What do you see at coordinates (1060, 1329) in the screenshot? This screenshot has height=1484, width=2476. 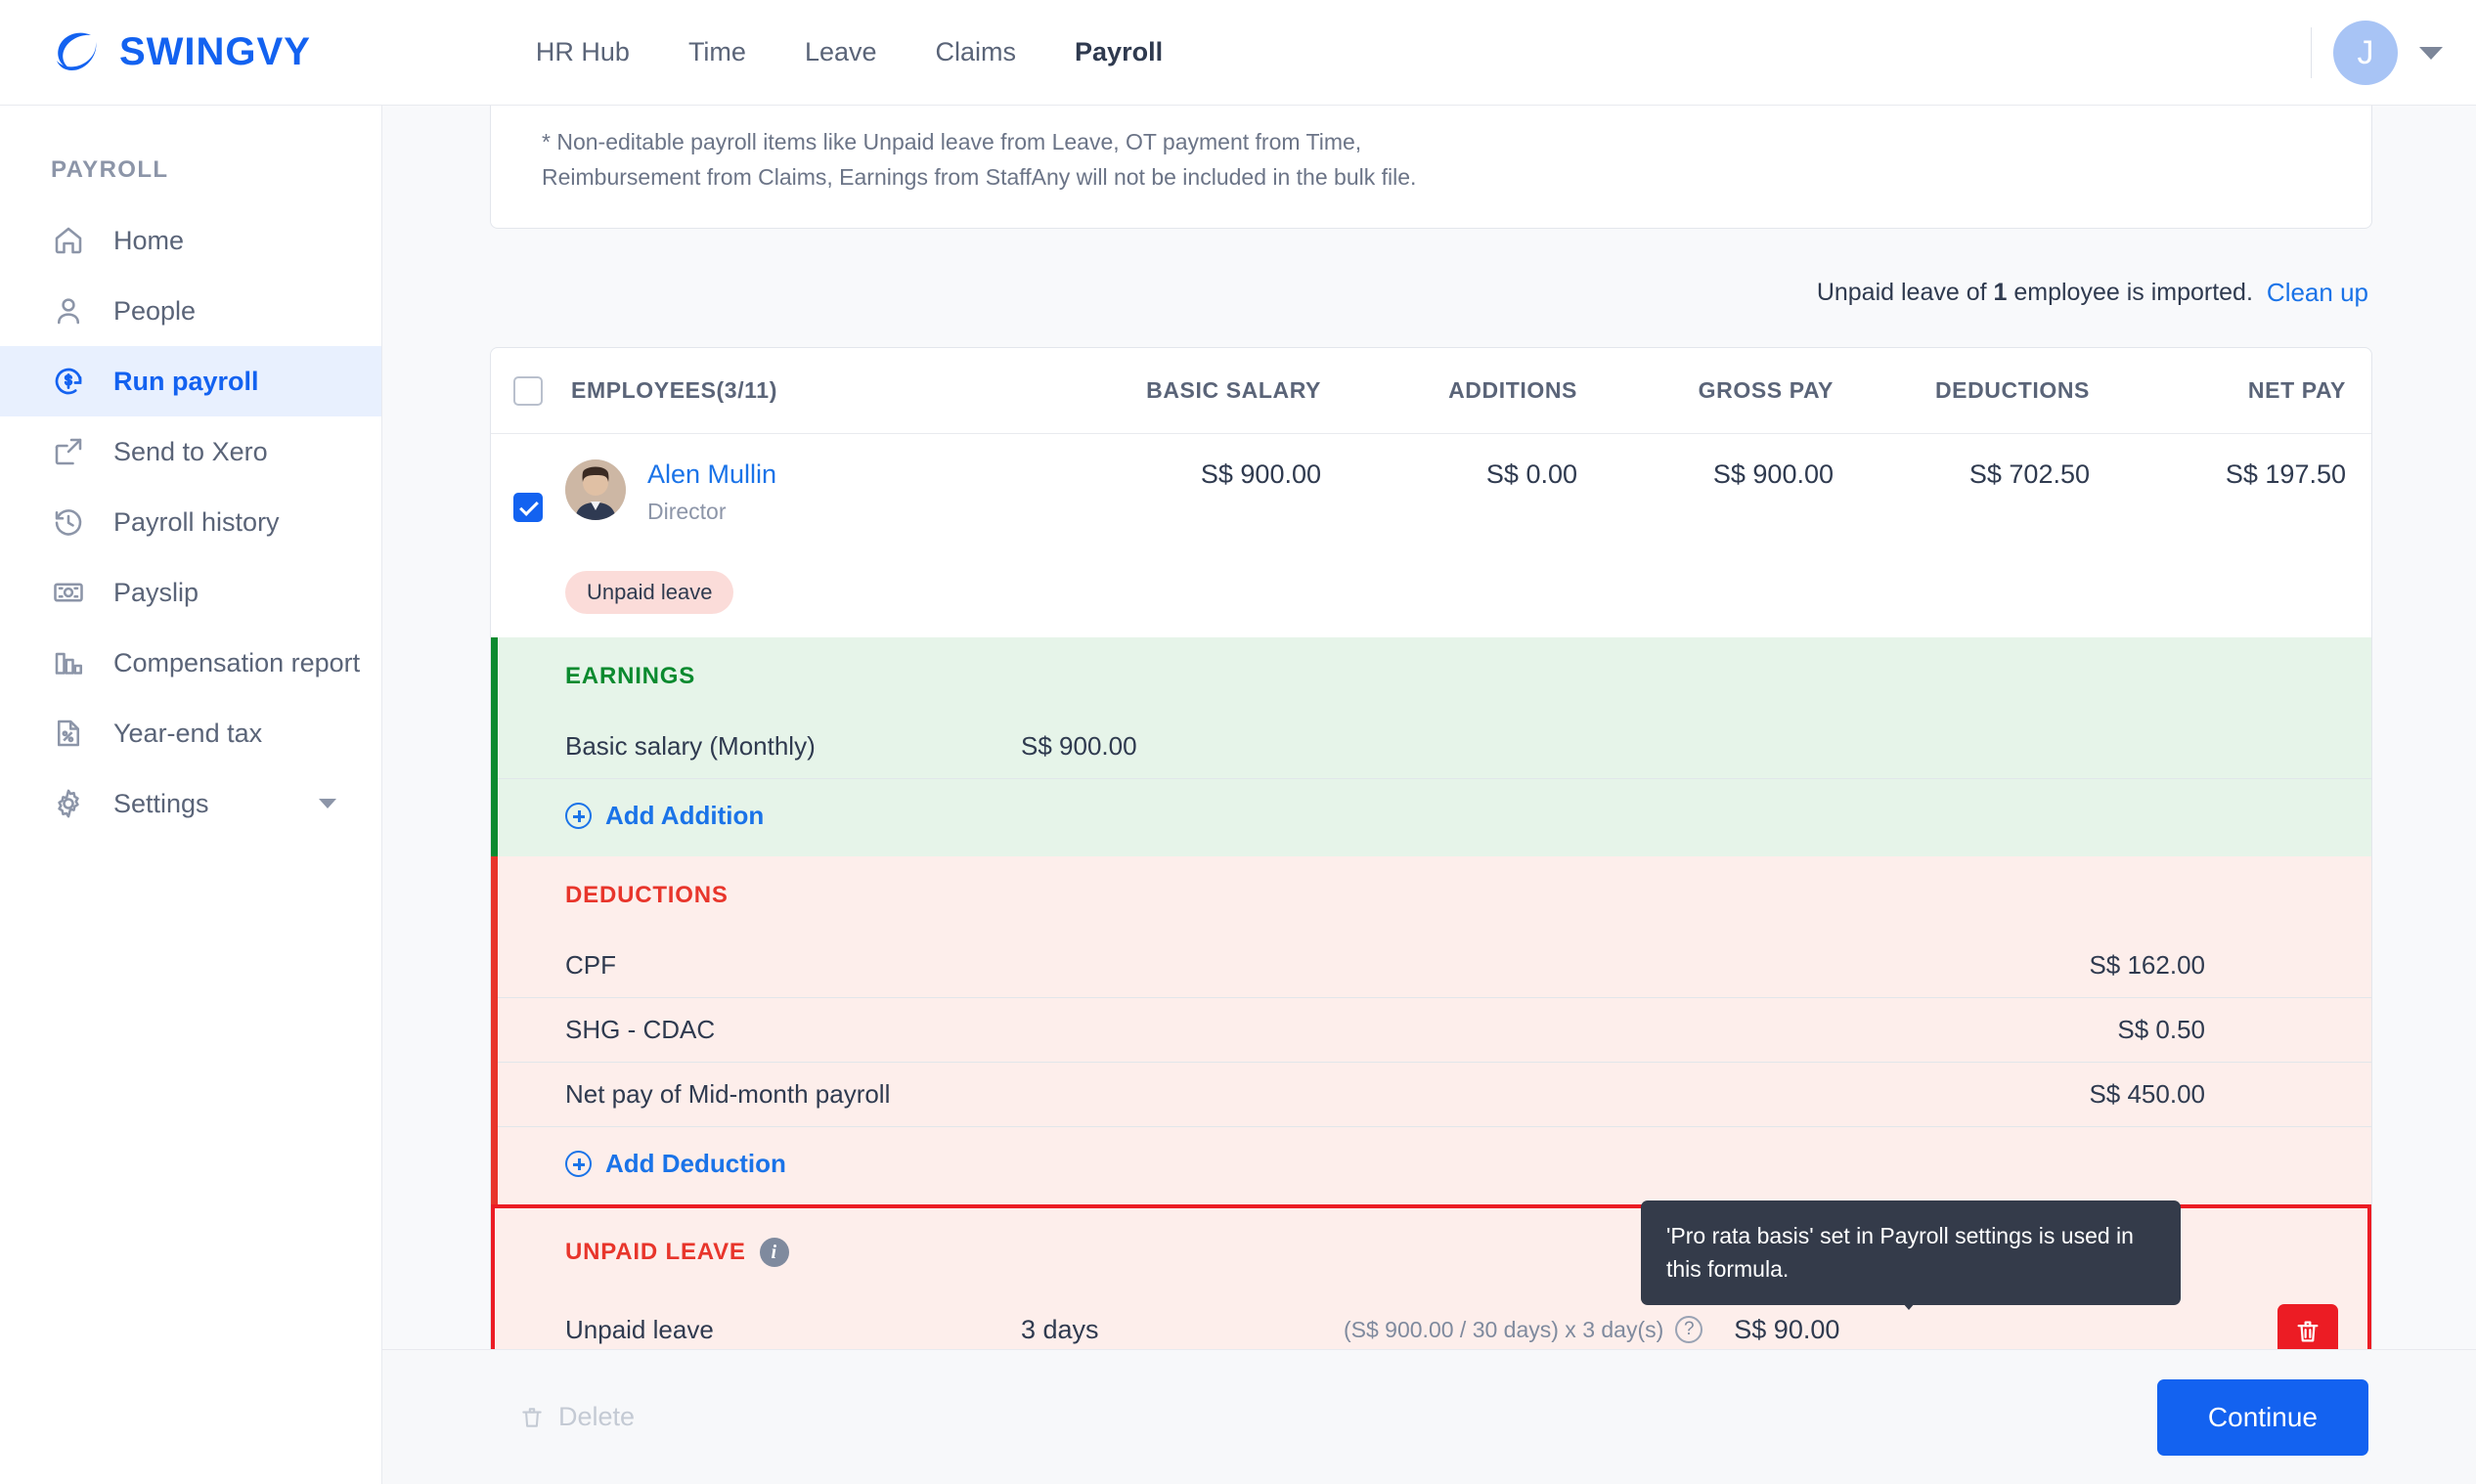 I see `unpaid-leave-days: 3 days` at bounding box center [1060, 1329].